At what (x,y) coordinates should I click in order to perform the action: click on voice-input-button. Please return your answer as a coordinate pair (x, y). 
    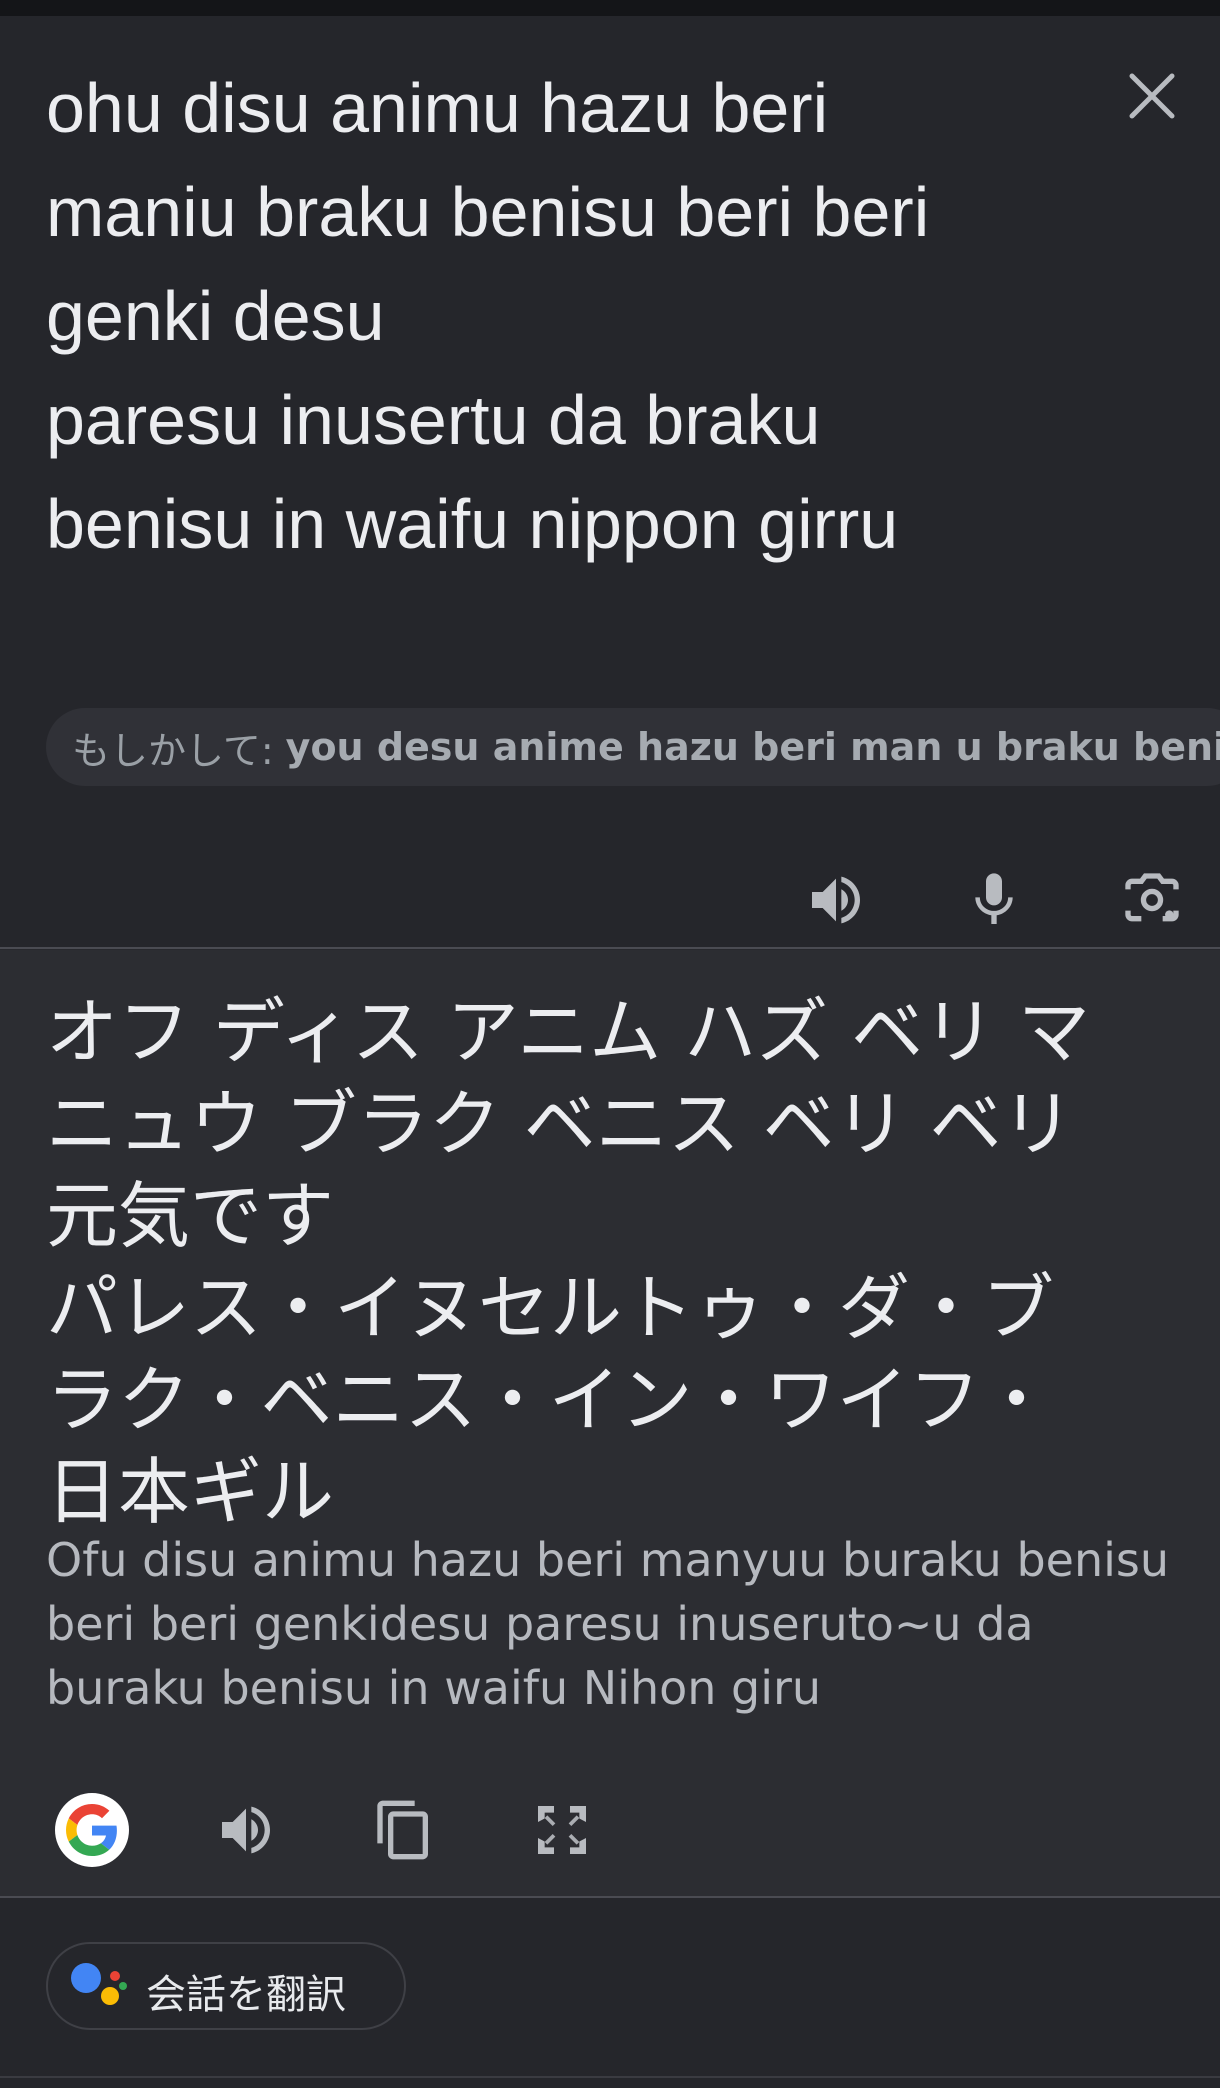
    Looking at the image, I should click on (994, 900).